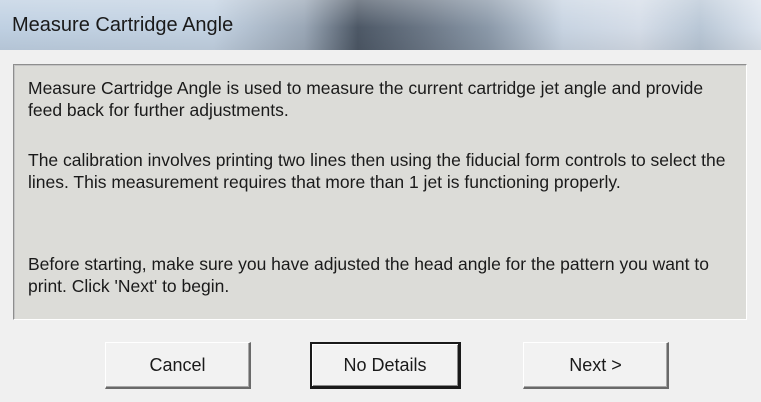  Describe the element at coordinates (596, 365) in the screenshot. I see `next-button: Next >` at that location.